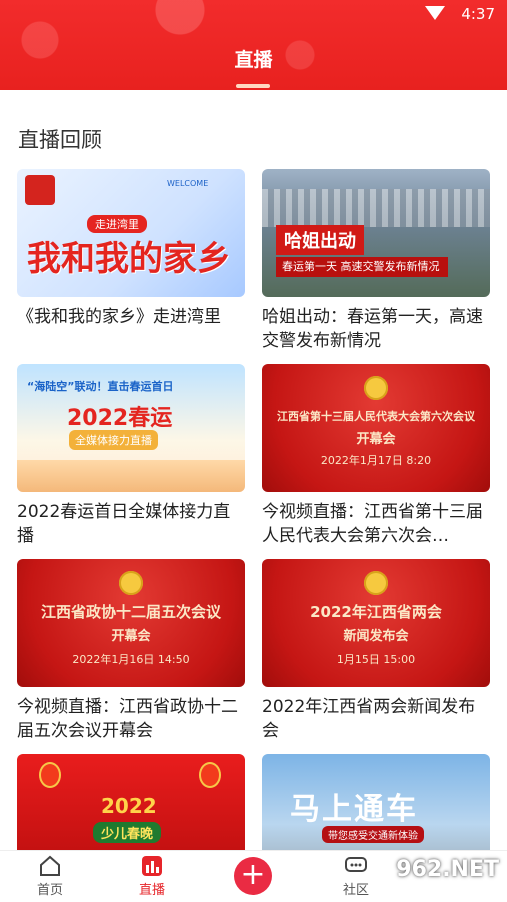  I want to click on bottom-nav: 首页 直播 + 社区 962.NET, so click(253, 876).